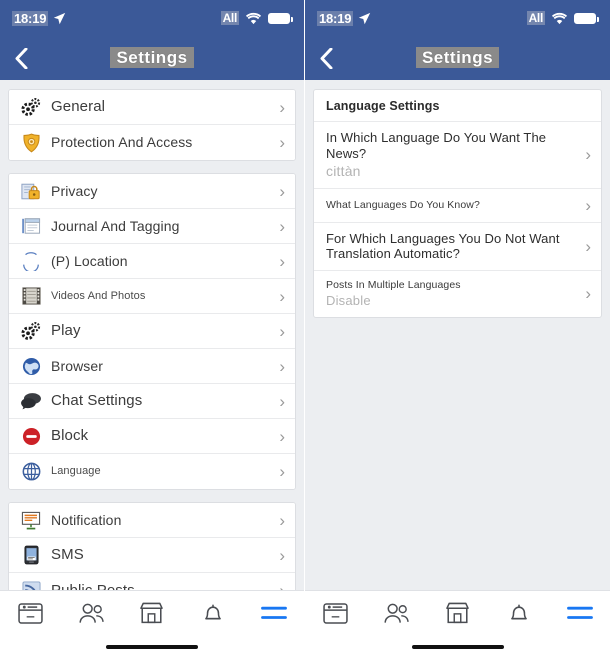  Describe the element at coordinates (31, 555) in the screenshot. I see `phone-sms-icon` at that location.